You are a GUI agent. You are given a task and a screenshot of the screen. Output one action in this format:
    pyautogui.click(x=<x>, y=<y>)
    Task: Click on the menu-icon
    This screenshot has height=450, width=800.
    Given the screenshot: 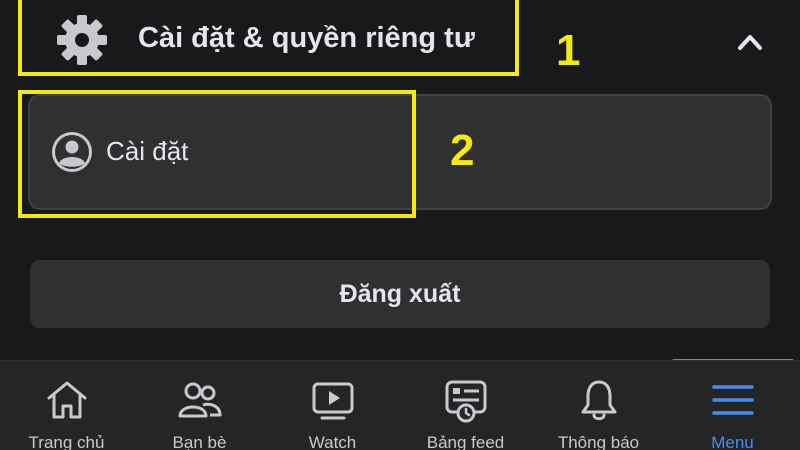 What is the action you would take?
    pyautogui.click(x=733, y=400)
    